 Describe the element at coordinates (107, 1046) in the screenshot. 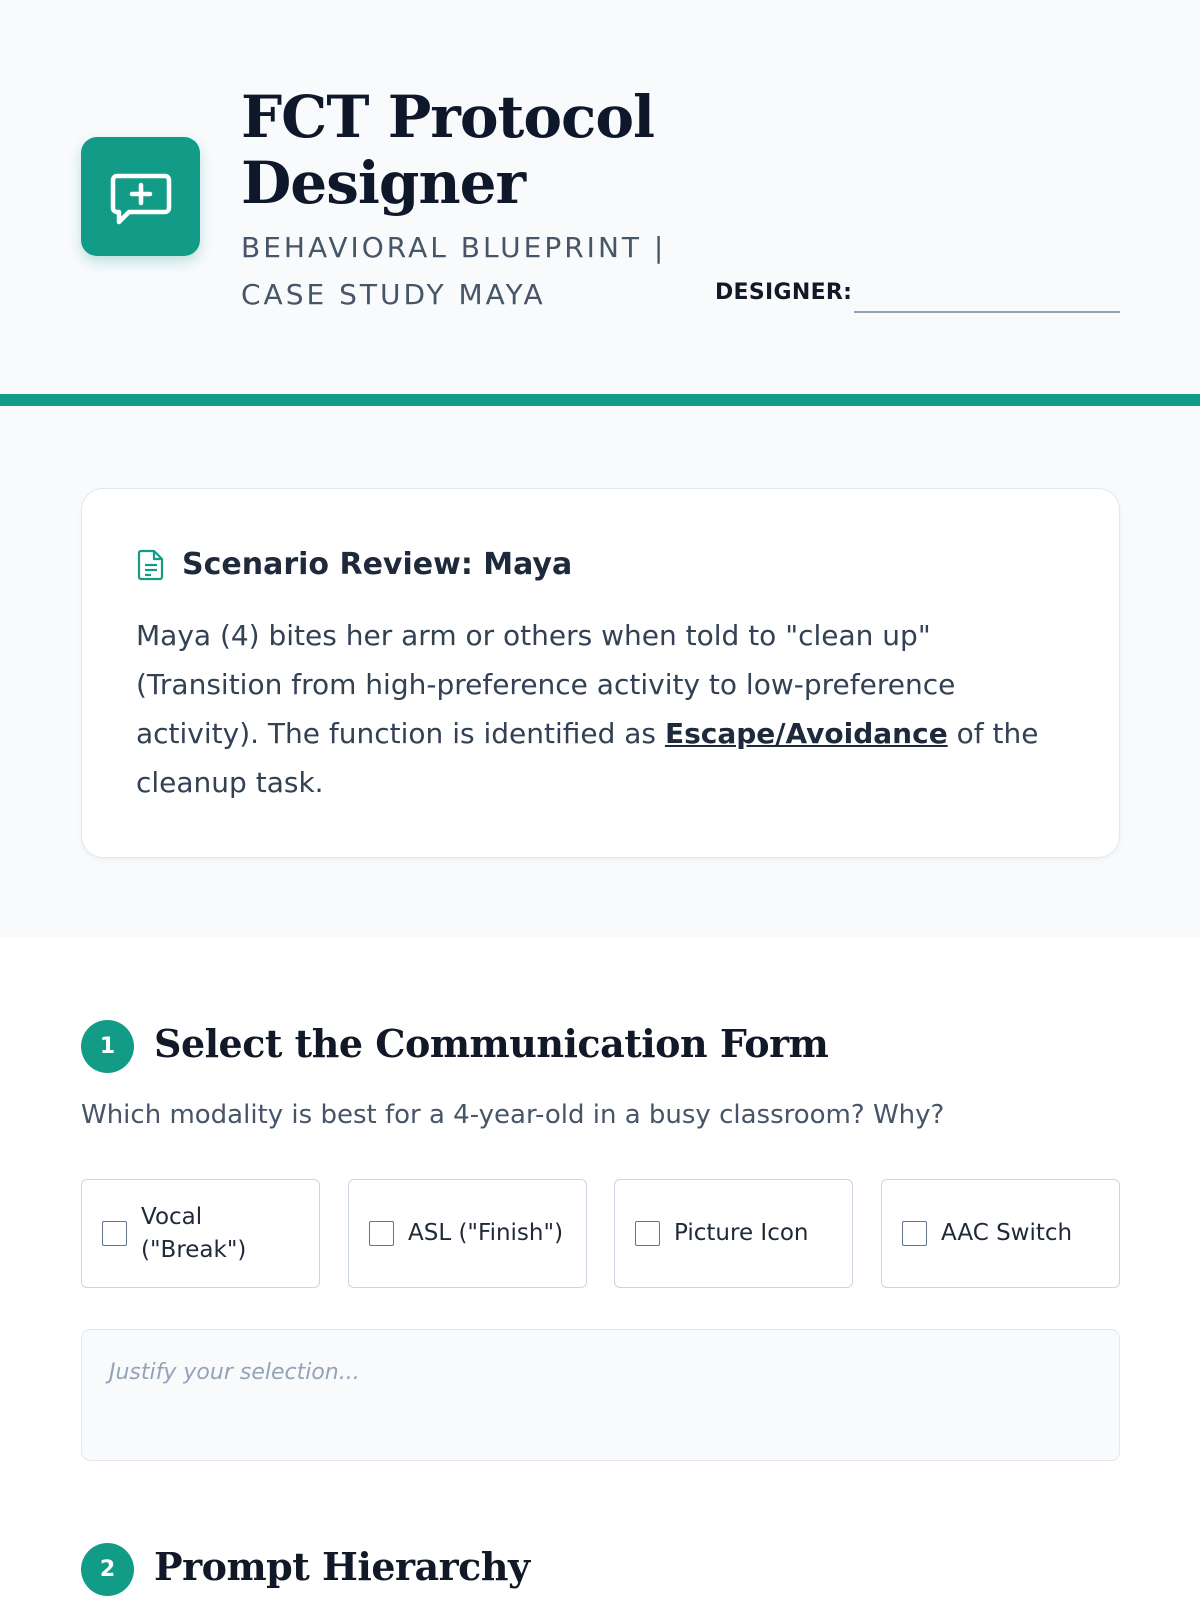

I see `step-1-badge: 1` at that location.